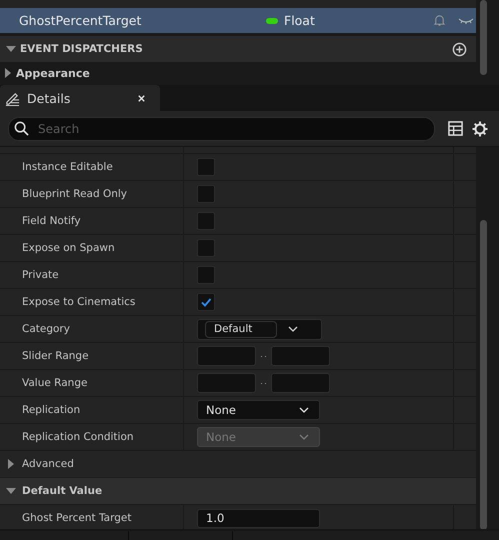 Image resolution: width=499 pixels, height=540 pixels. I want to click on section-title: EVENT DISPATCHERS, so click(82, 49).